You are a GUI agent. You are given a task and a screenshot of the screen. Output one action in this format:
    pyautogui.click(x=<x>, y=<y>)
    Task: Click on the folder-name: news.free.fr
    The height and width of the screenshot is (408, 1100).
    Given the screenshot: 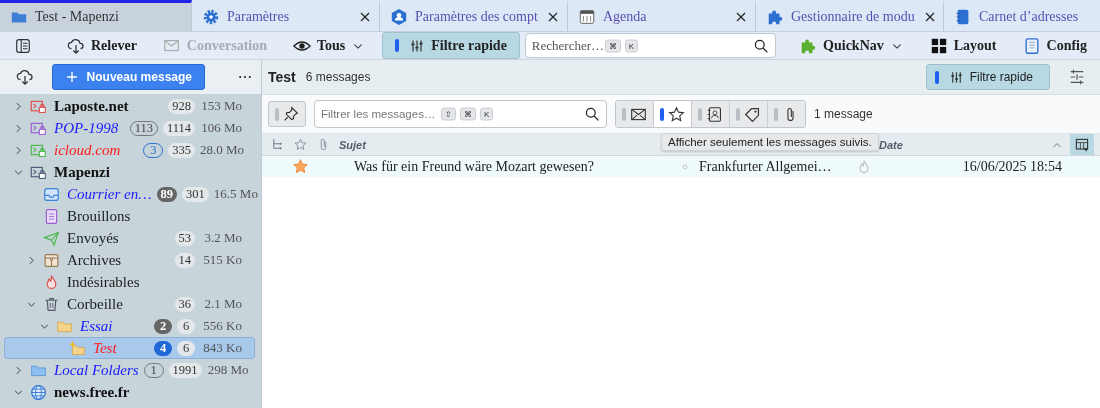 What is the action you would take?
    pyautogui.click(x=92, y=392)
    